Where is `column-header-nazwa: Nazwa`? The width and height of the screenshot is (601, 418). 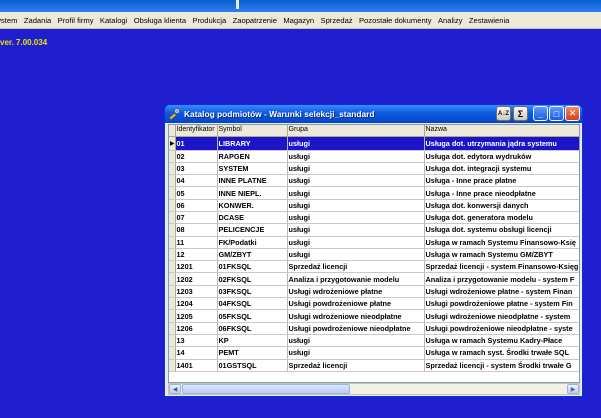 column-header-nazwa: Nazwa is located at coordinates (501, 131).